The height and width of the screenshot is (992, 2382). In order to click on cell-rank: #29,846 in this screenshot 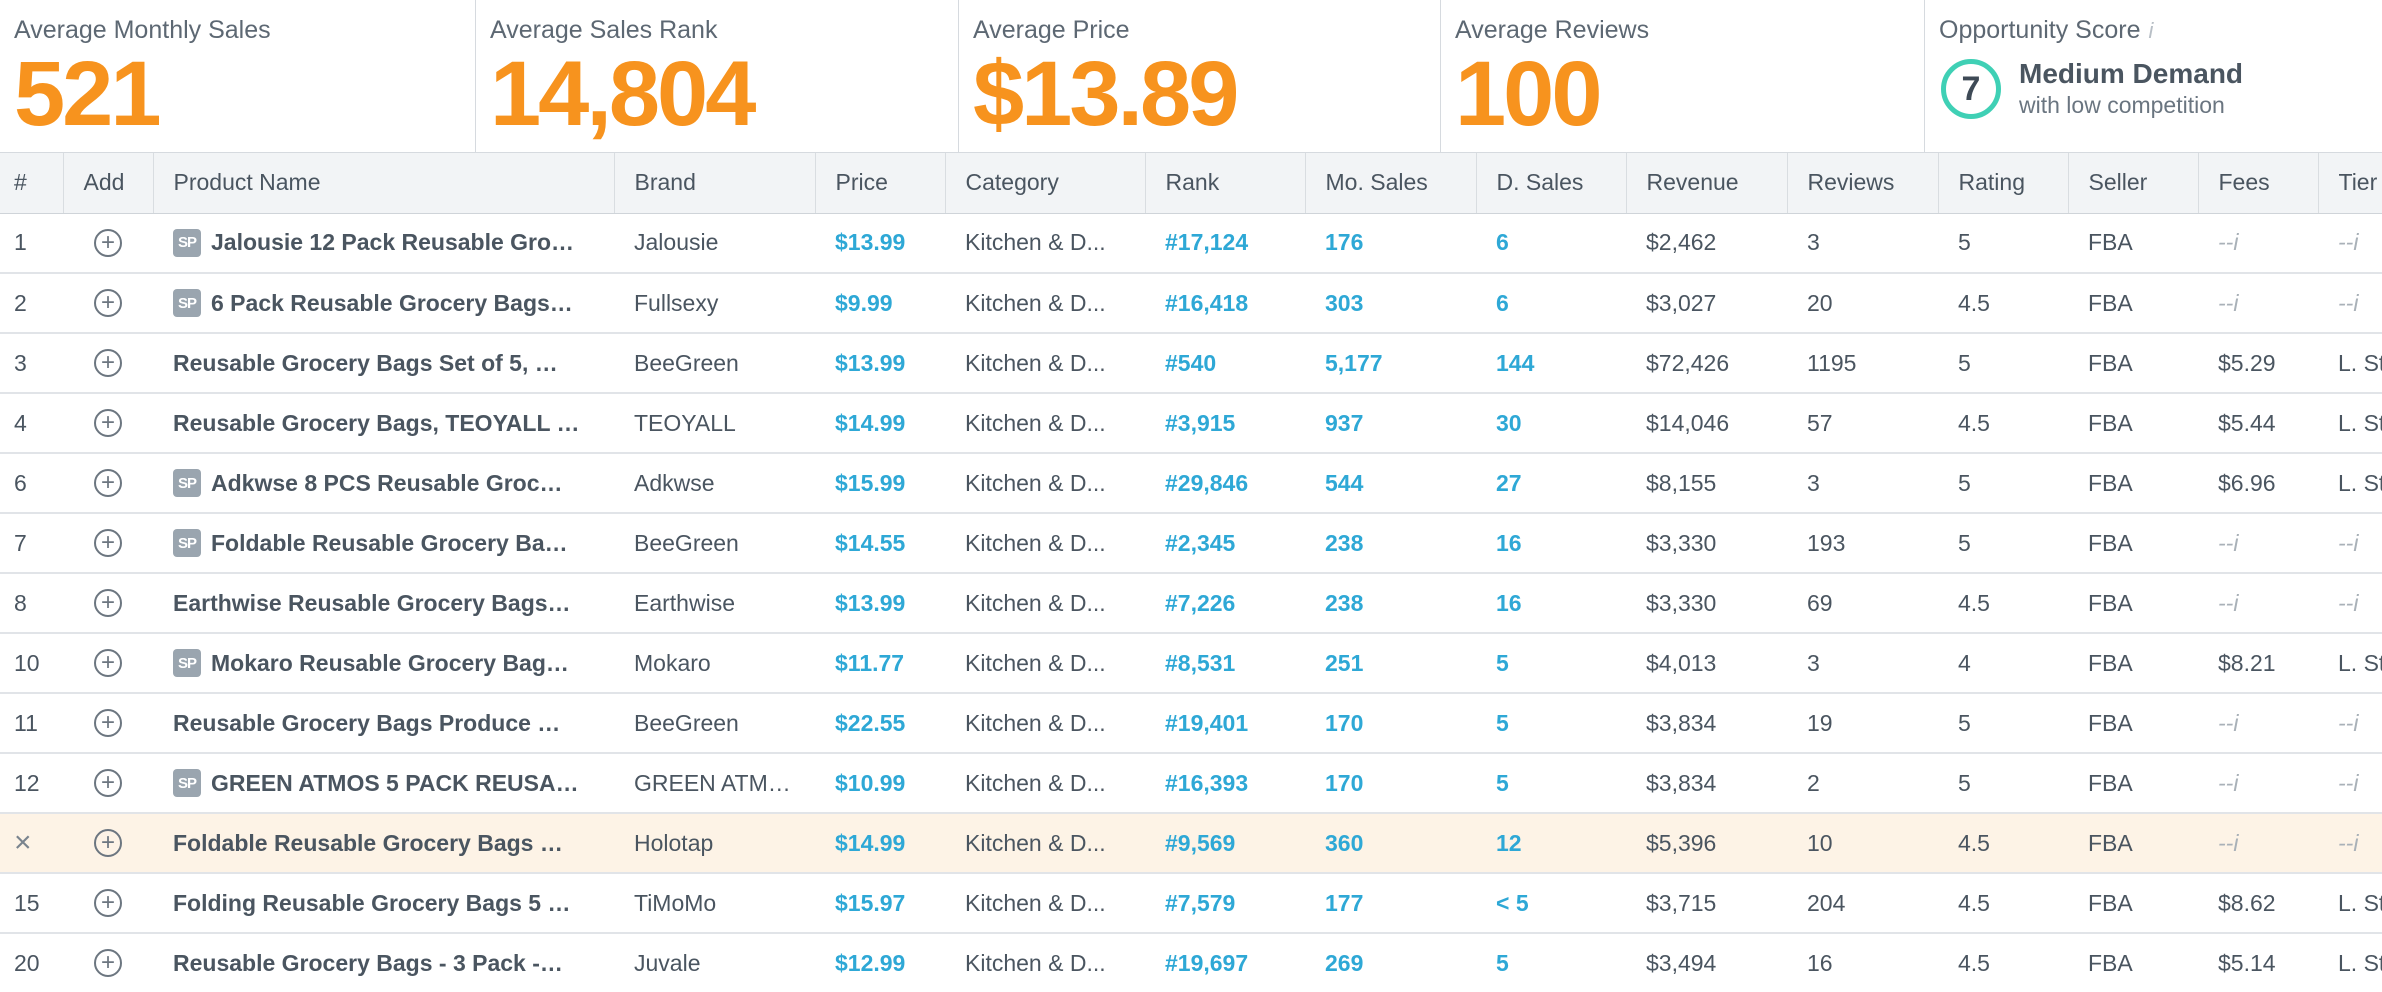, I will do `click(1225, 483)`.